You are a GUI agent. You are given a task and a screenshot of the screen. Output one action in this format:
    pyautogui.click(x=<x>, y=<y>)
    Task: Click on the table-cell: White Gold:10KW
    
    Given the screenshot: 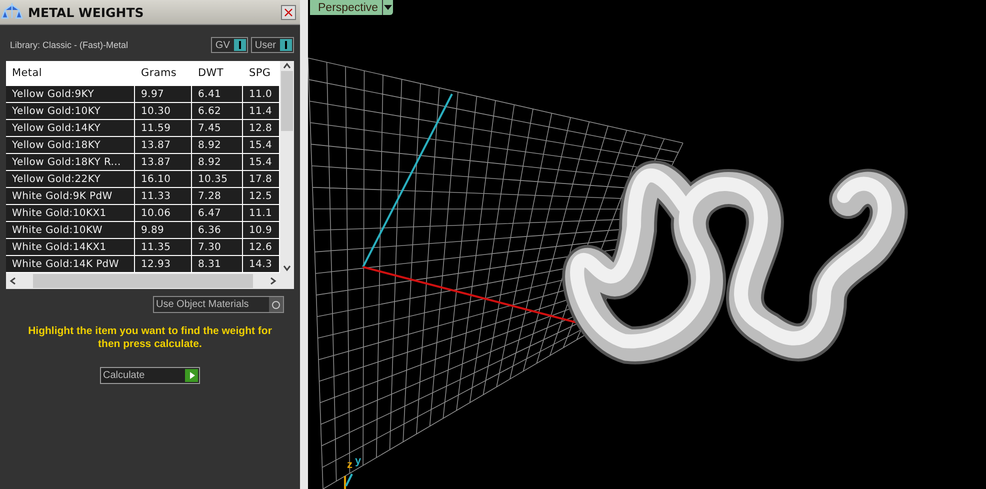 What is the action you would take?
    pyautogui.click(x=70, y=230)
    